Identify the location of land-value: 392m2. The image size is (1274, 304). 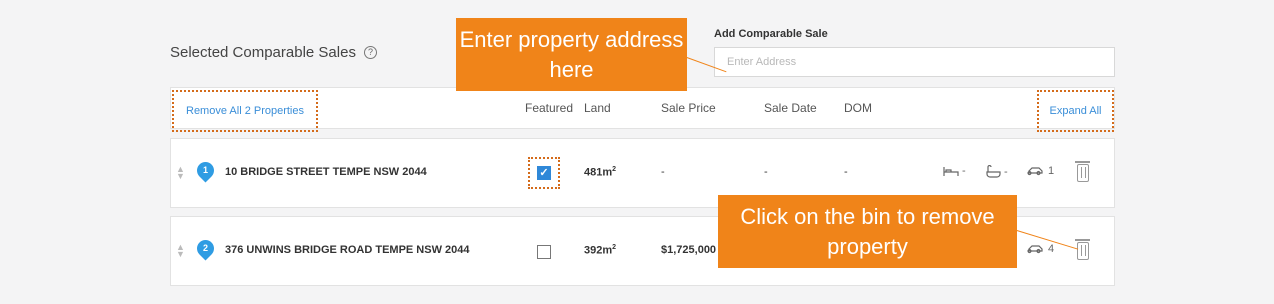
(600, 250).